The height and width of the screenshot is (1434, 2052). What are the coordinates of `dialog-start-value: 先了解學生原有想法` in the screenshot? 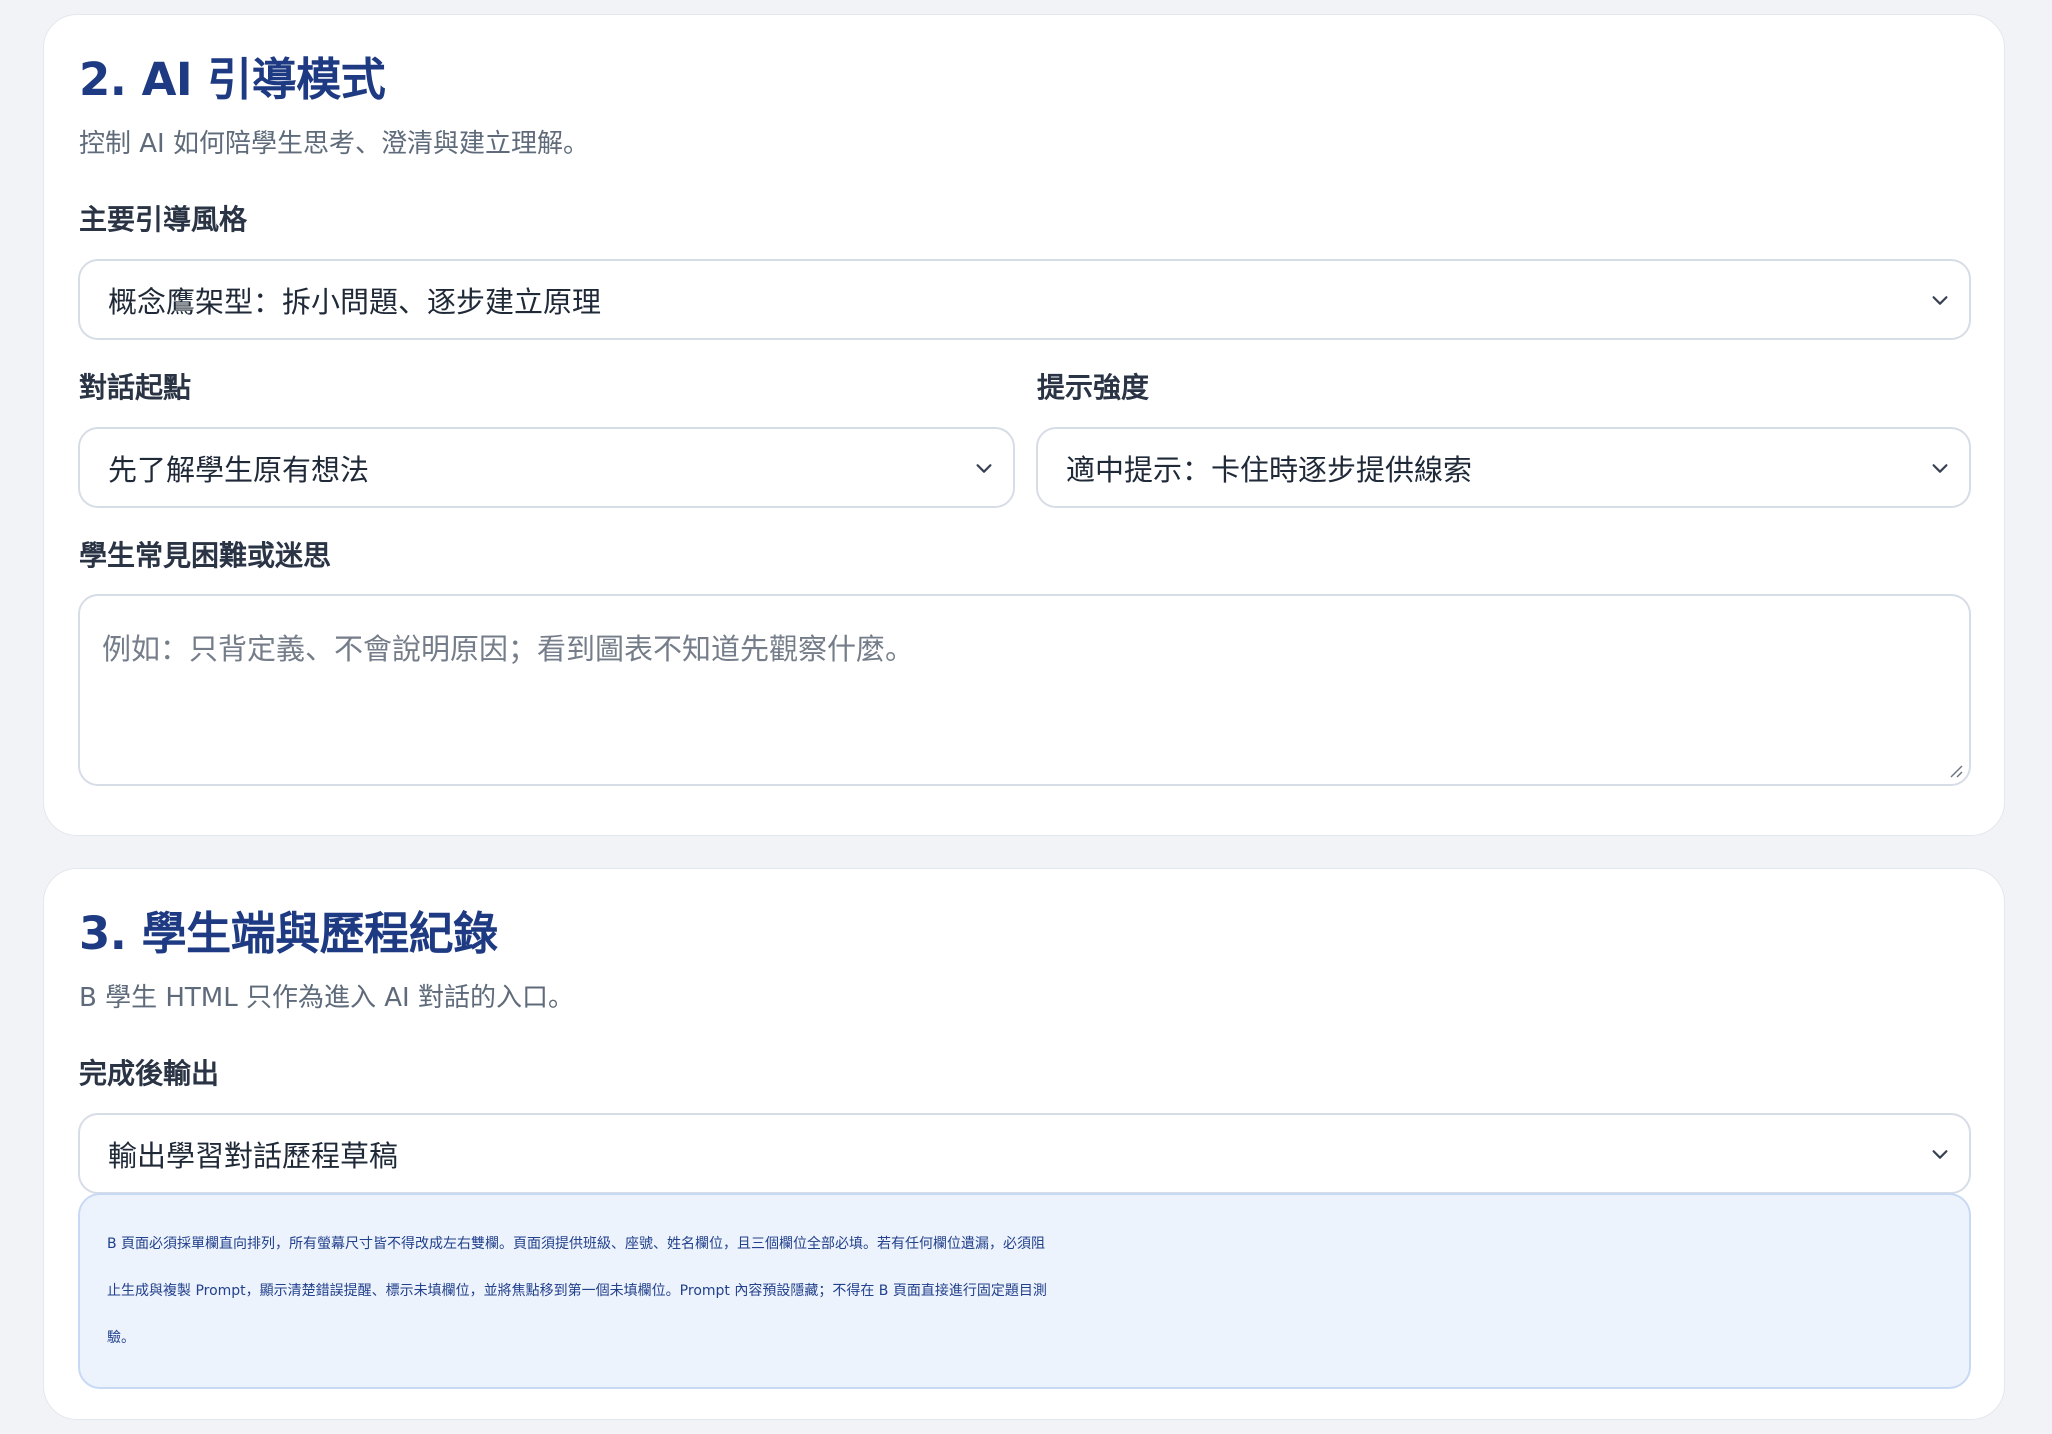 It's located at (239, 469).